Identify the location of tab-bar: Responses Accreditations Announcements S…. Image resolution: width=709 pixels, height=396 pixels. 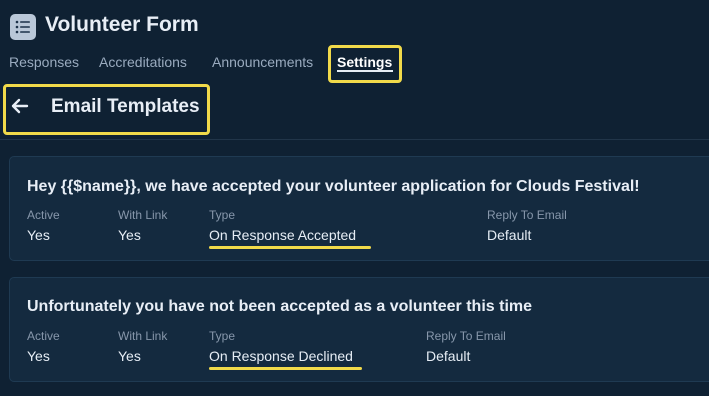
(354, 64).